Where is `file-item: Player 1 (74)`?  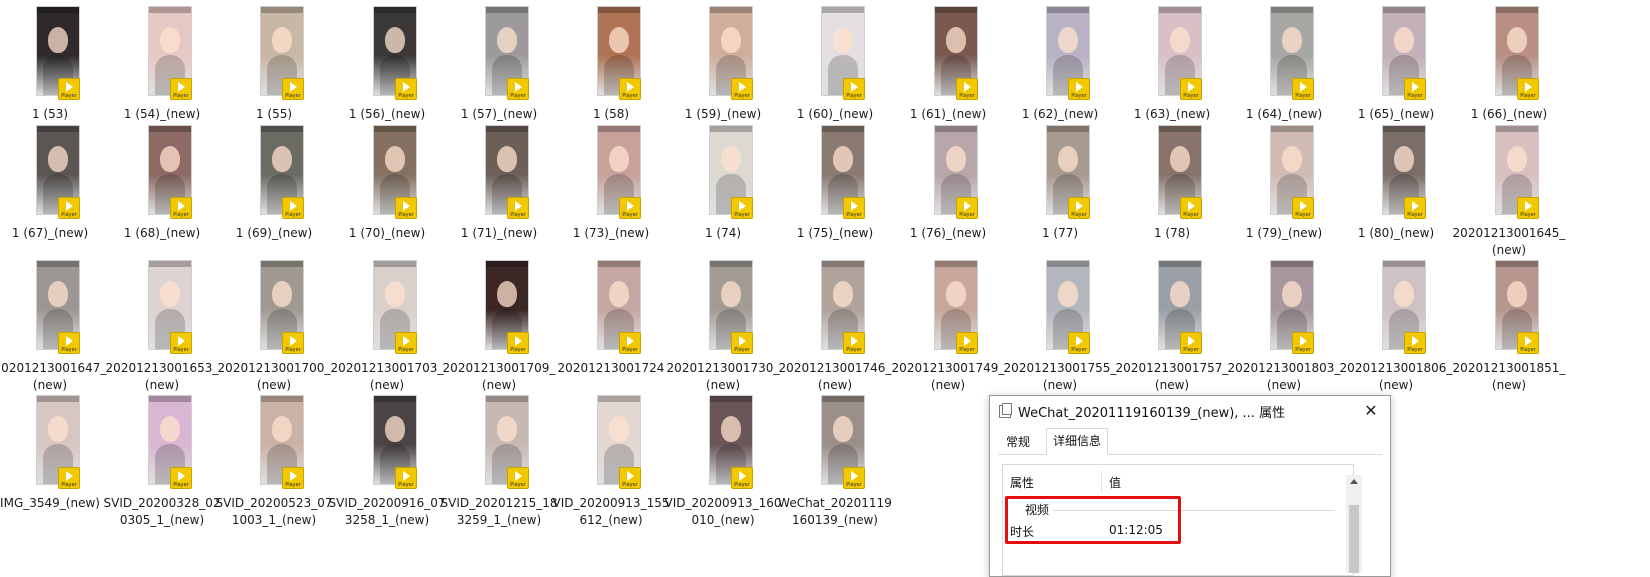
file-item: Player 1 (74) is located at coordinates (723, 183).